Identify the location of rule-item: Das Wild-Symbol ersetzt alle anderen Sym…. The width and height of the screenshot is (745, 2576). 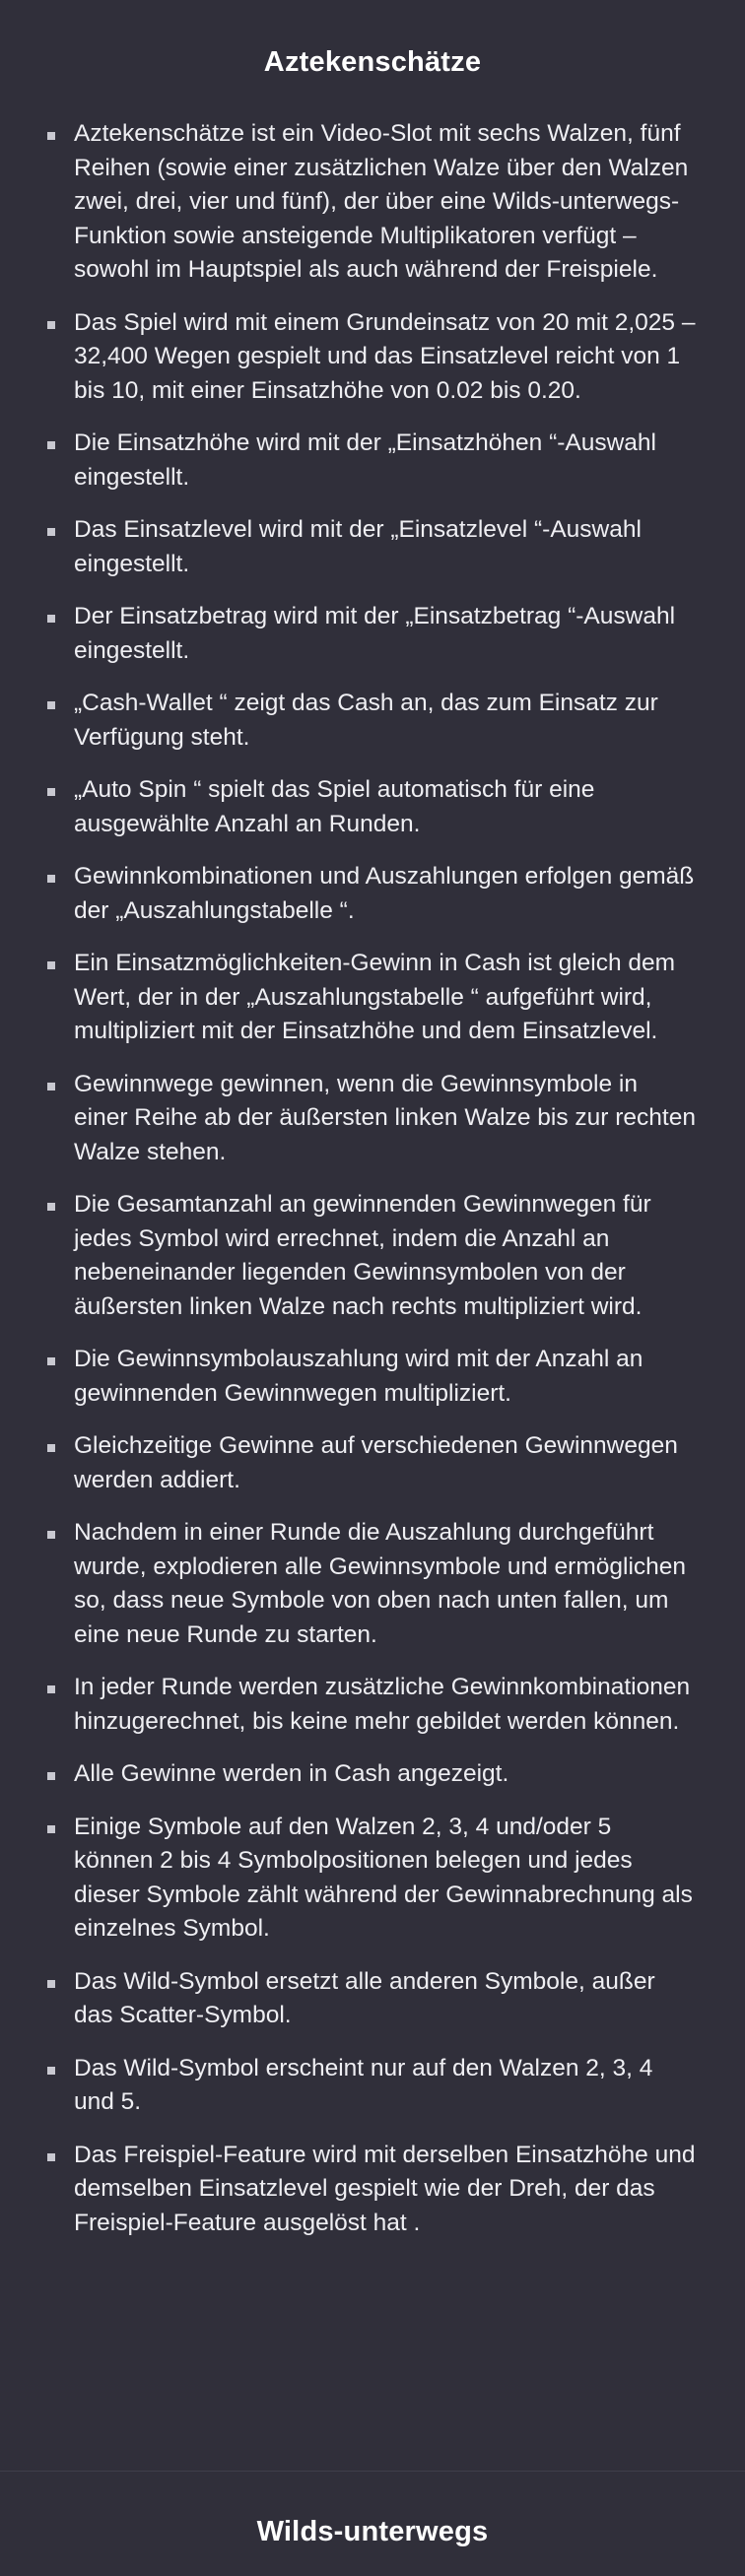
(374, 1999).